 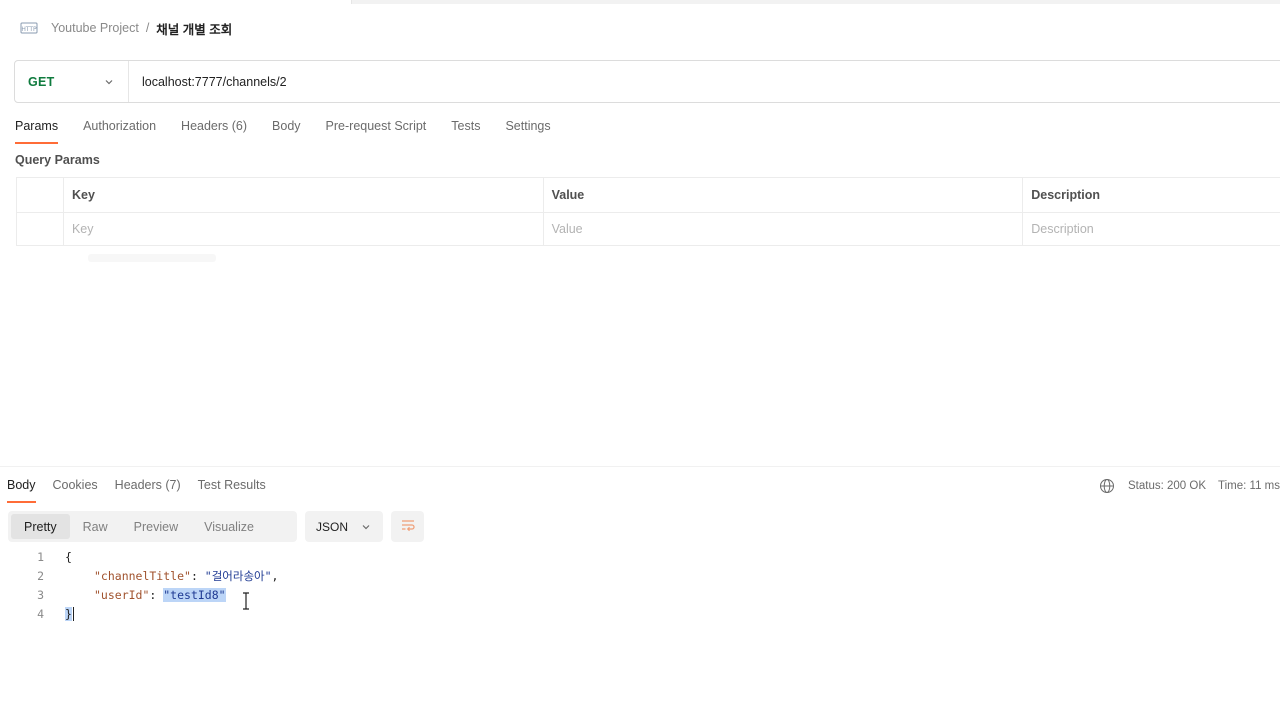 What do you see at coordinates (148, 490) in the screenshot?
I see `response-tab-headers: Headers (7)` at bounding box center [148, 490].